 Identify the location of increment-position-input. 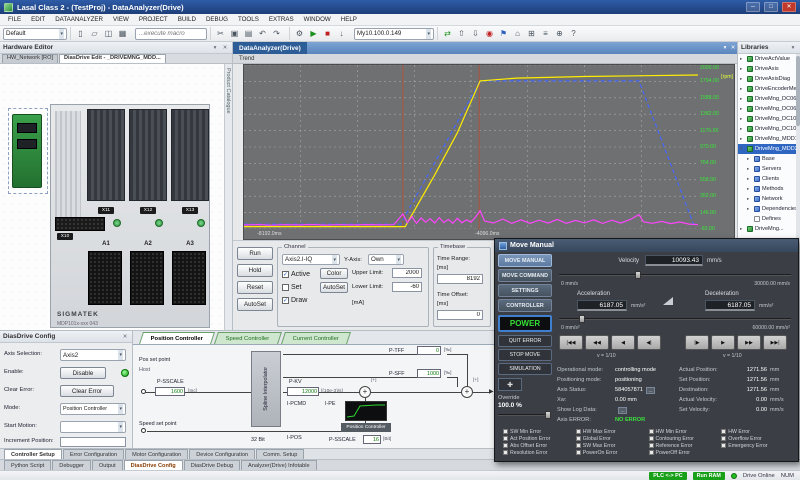
(93, 442).